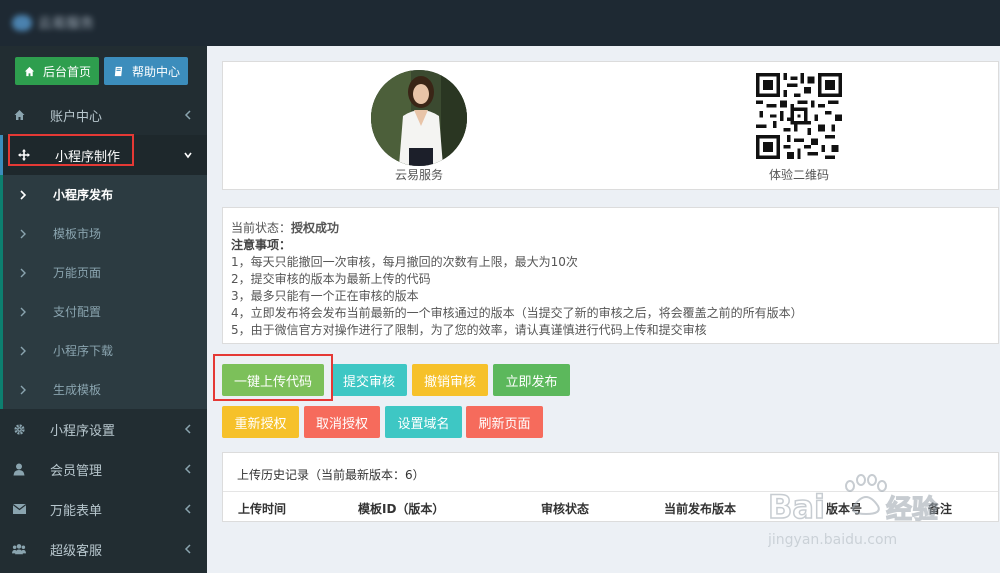 The image size is (1000, 573). What do you see at coordinates (19, 469) in the screenshot?
I see `user-icon` at bounding box center [19, 469].